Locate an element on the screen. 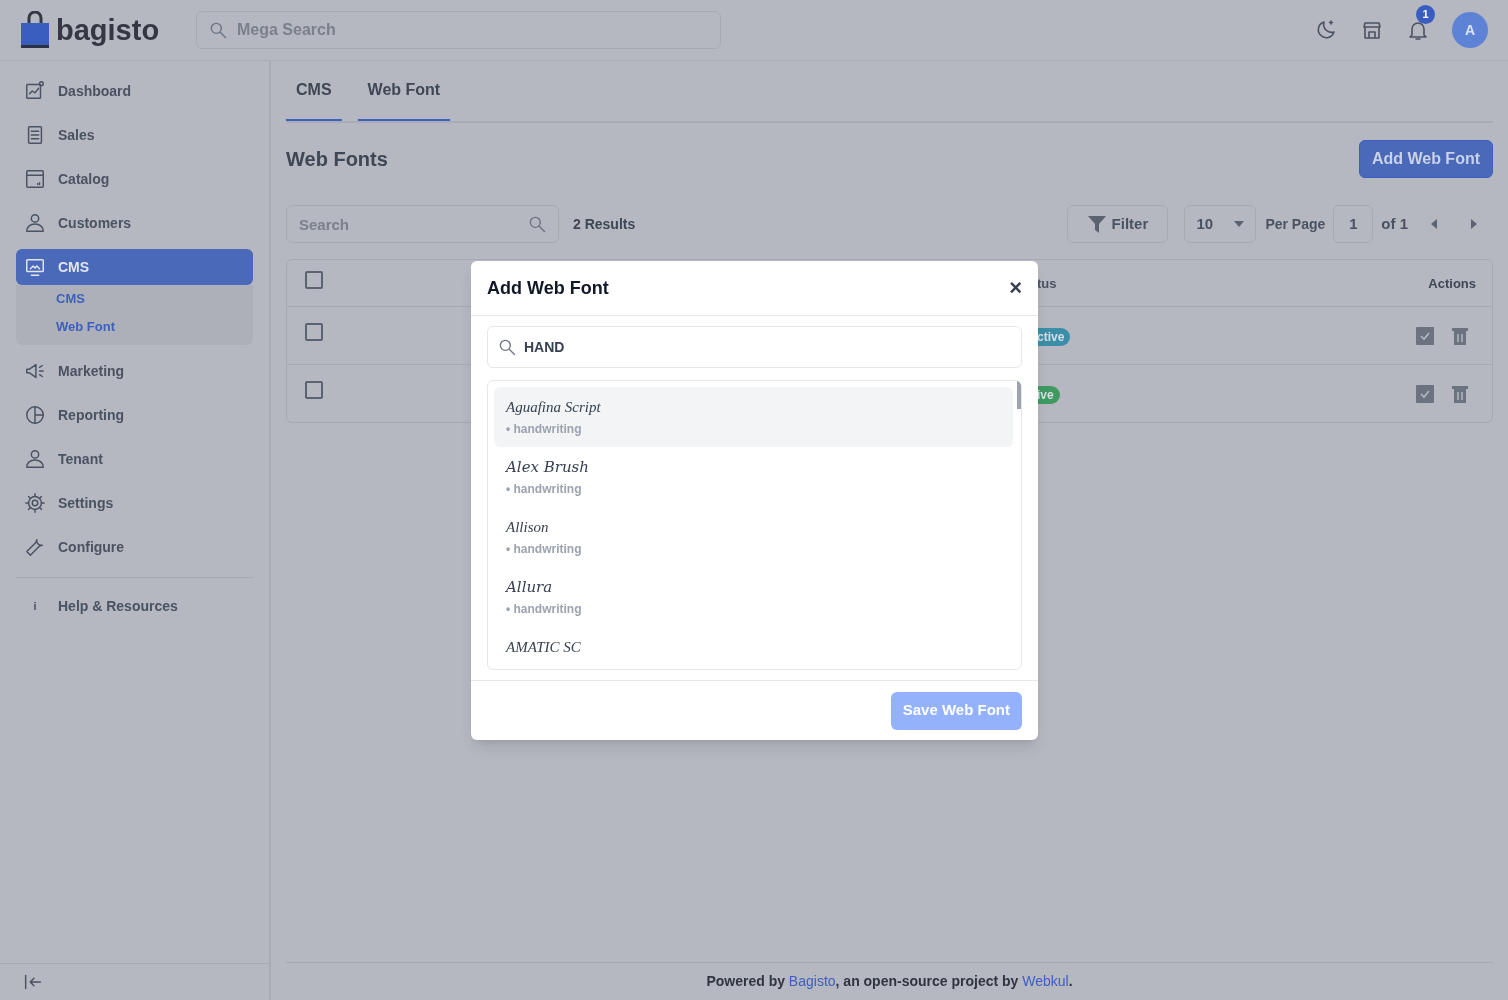  mega-search-field: Mega Search is located at coordinates (458, 30).